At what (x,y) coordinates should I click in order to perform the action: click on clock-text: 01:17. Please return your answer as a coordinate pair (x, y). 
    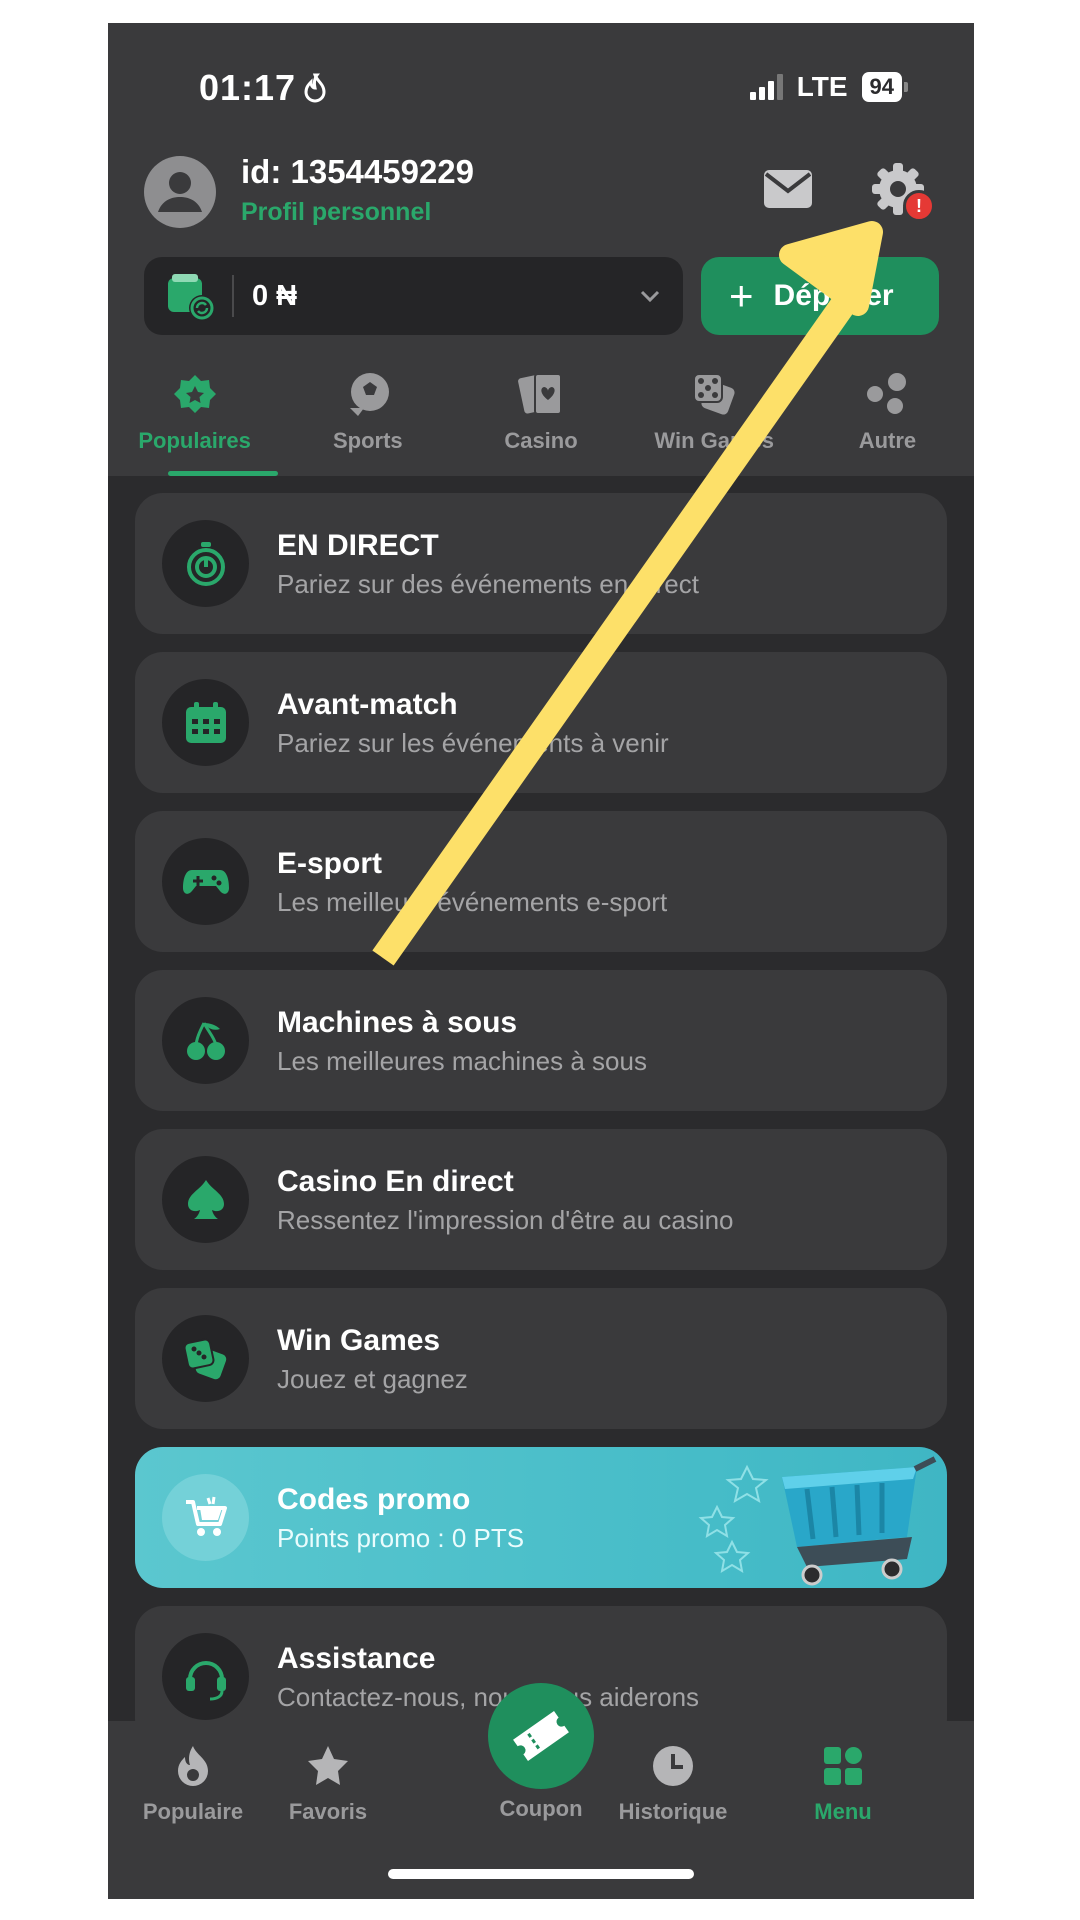
    Looking at the image, I should click on (248, 87).